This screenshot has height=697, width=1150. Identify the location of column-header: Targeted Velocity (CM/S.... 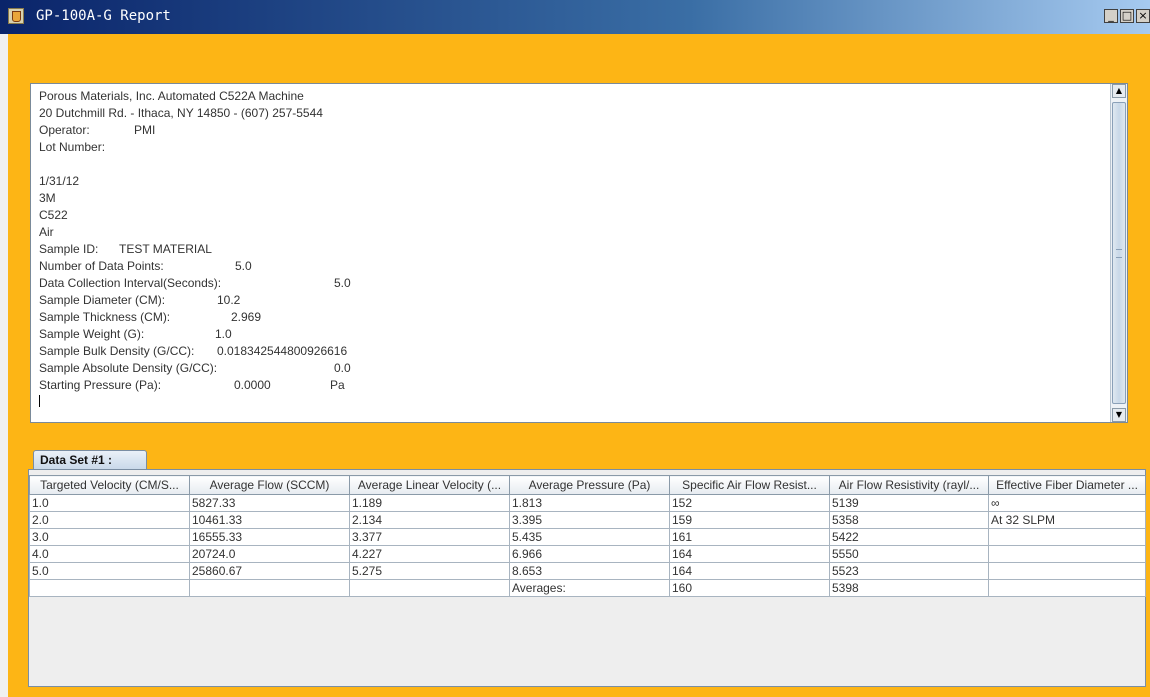
(109, 485).